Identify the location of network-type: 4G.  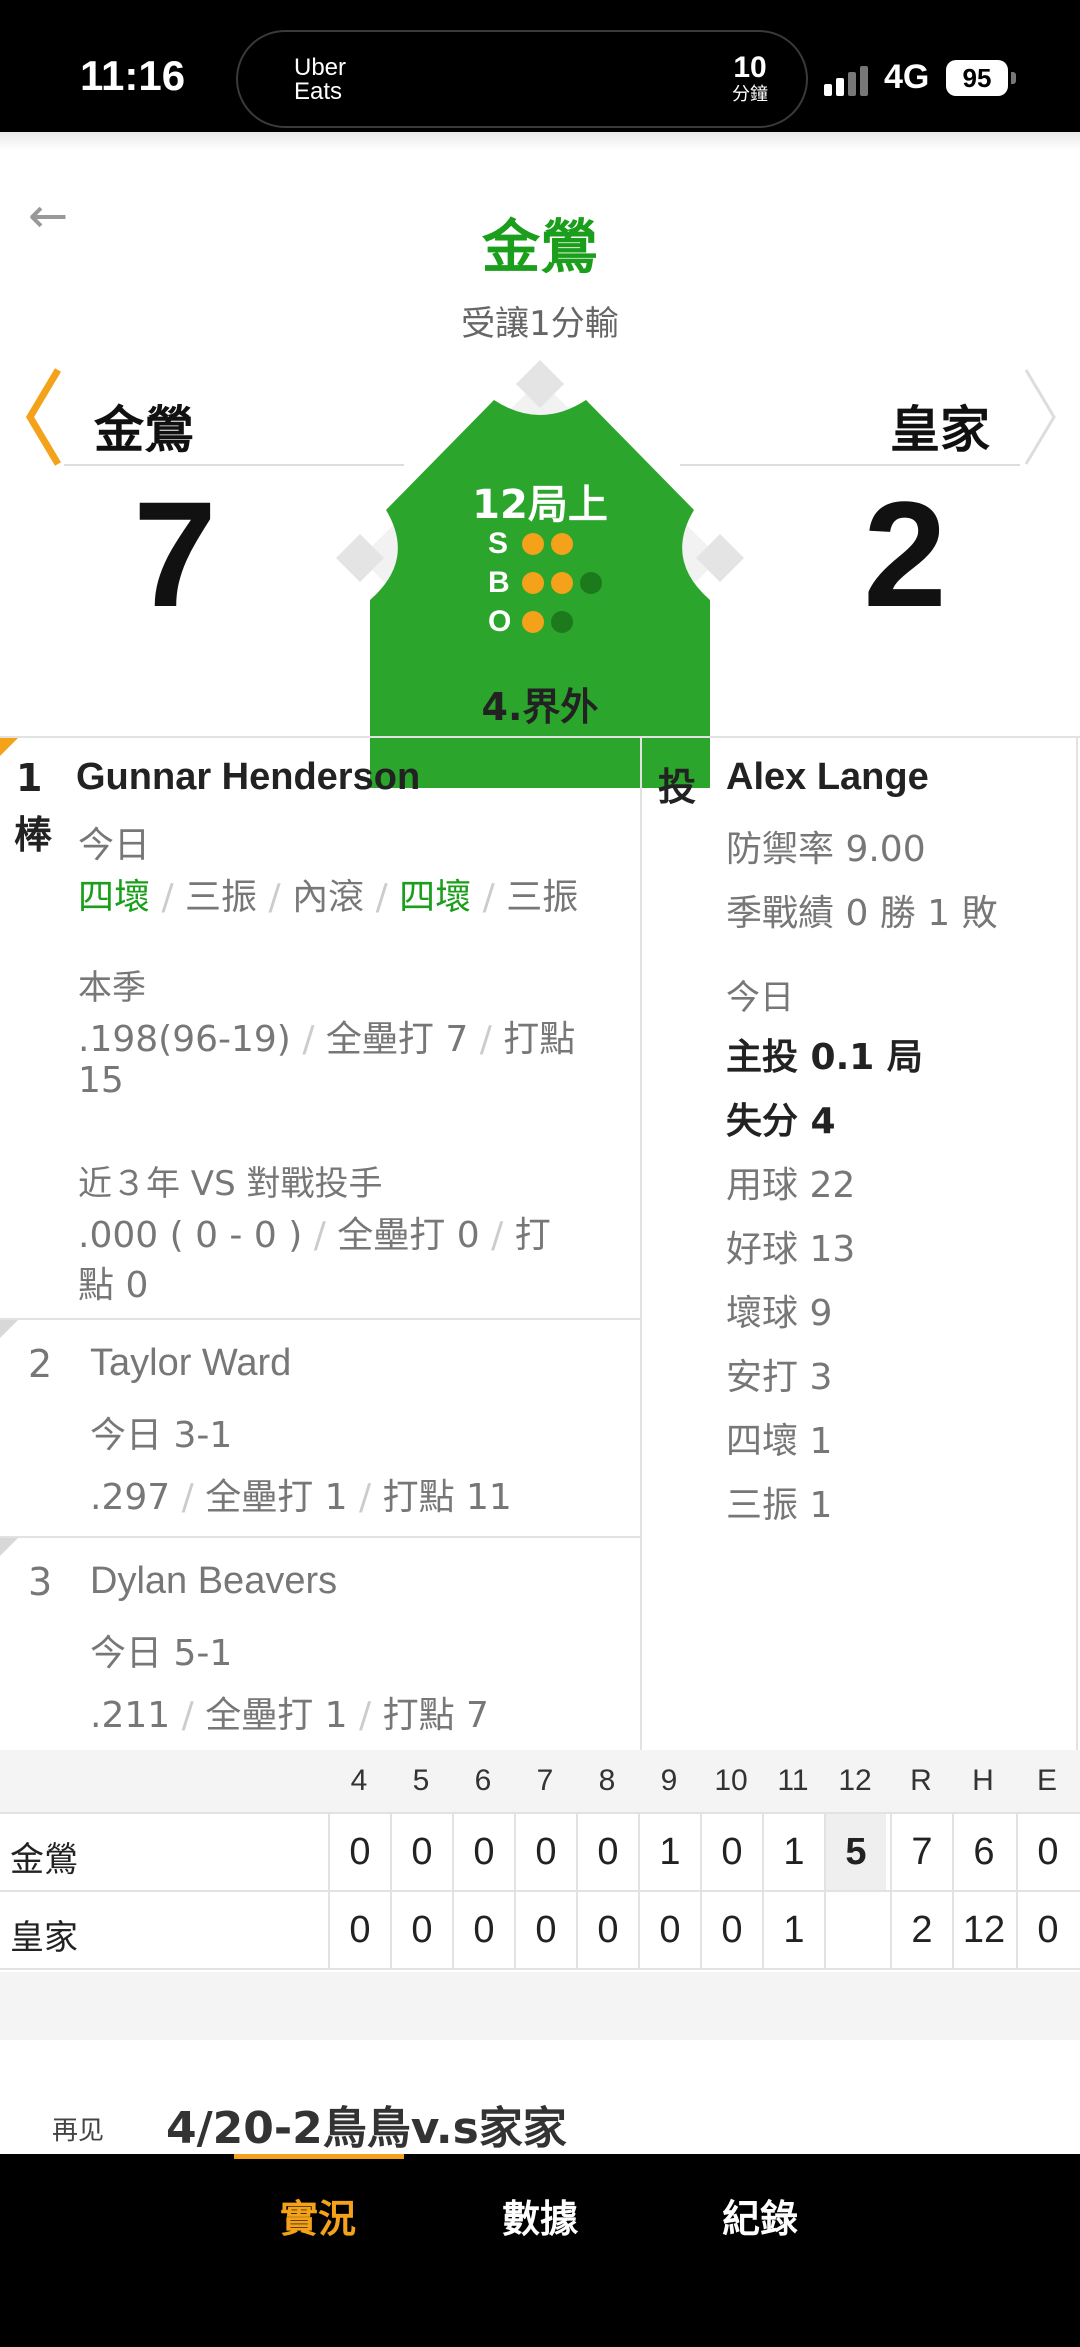
(907, 77).